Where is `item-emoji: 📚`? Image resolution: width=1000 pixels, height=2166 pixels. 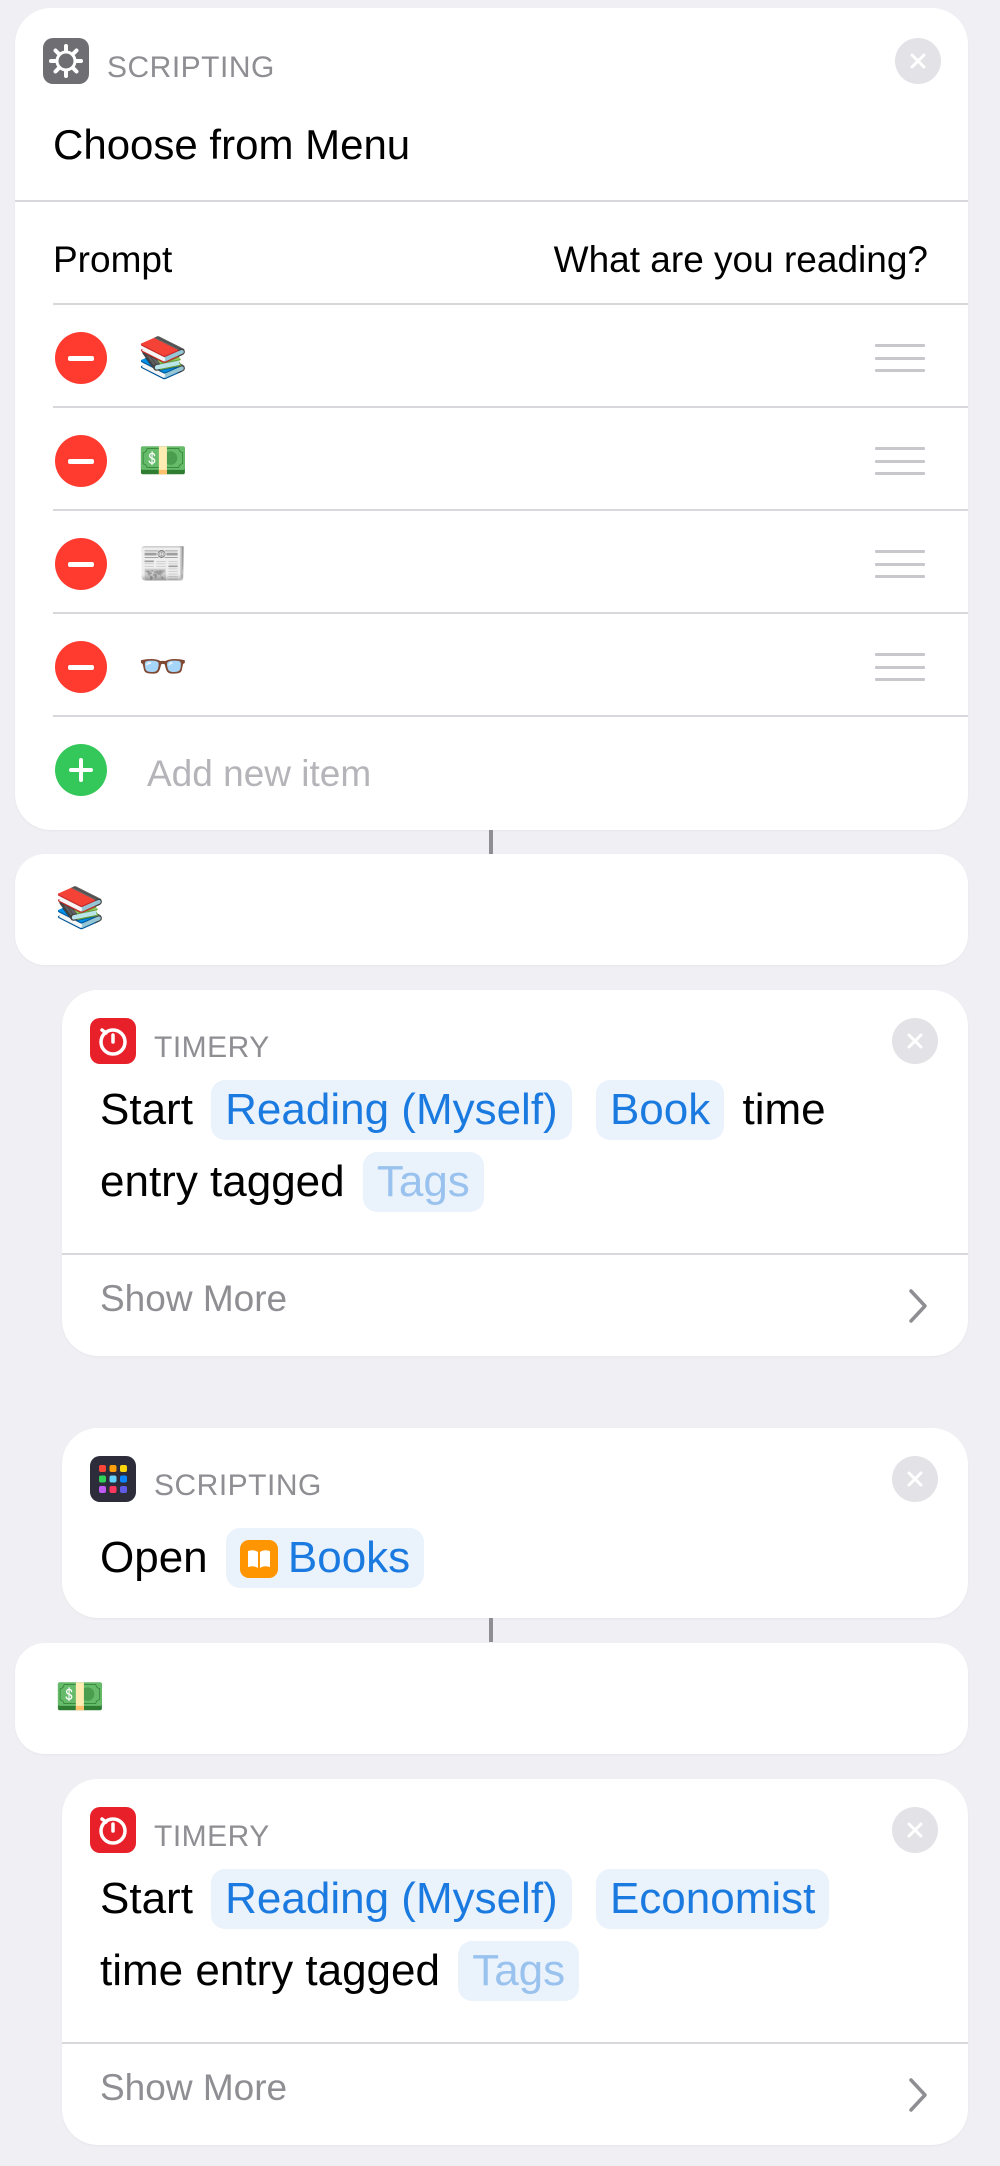 item-emoji: 📚 is located at coordinates (163, 358).